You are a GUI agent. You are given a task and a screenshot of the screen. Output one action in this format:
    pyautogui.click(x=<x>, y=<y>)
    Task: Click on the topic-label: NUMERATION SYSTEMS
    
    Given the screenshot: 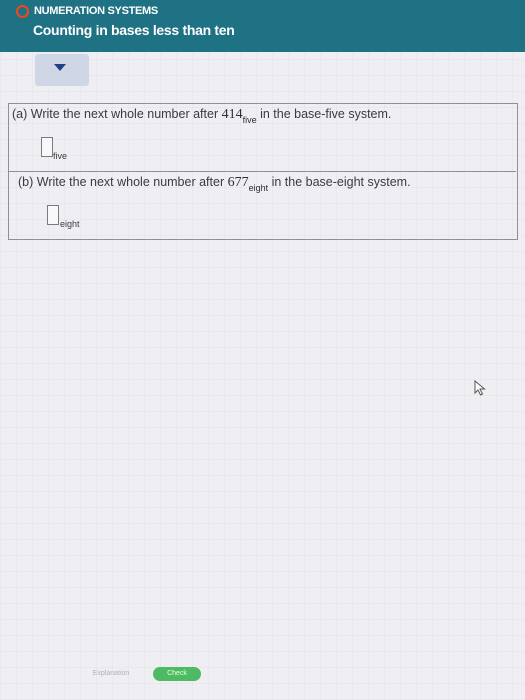 What is the action you would take?
    pyautogui.click(x=87, y=11)
    